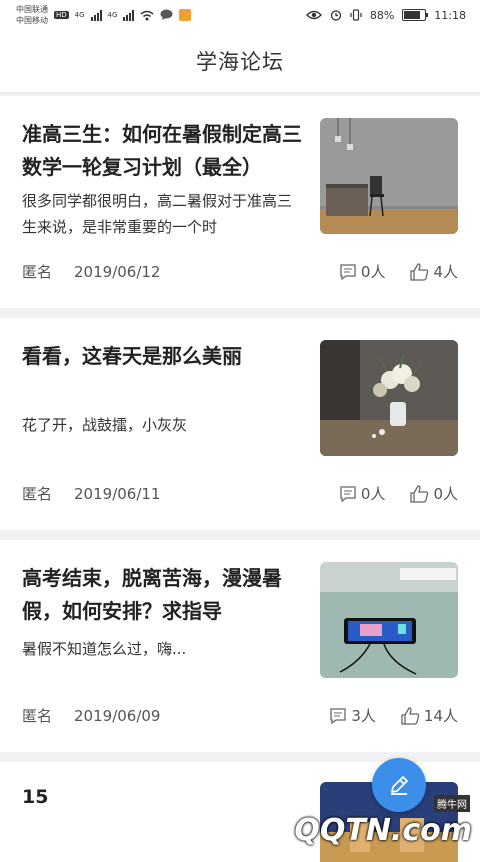 This screenshot has width=480, height=862. What do you see at coordinates (32, 15) in the screenshot?
I see `carrier-info: 中国联通 中国移动` at bounding box center [32, 15].